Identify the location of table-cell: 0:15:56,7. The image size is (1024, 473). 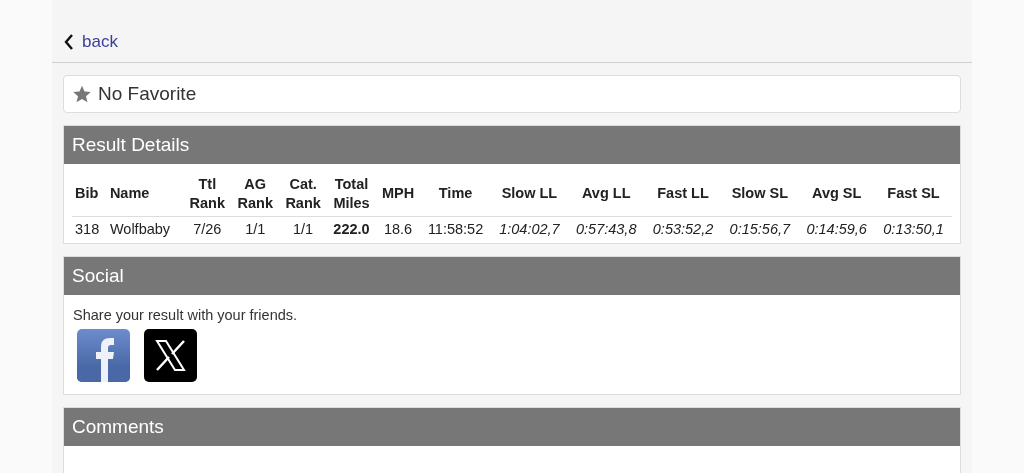
(760, 228).